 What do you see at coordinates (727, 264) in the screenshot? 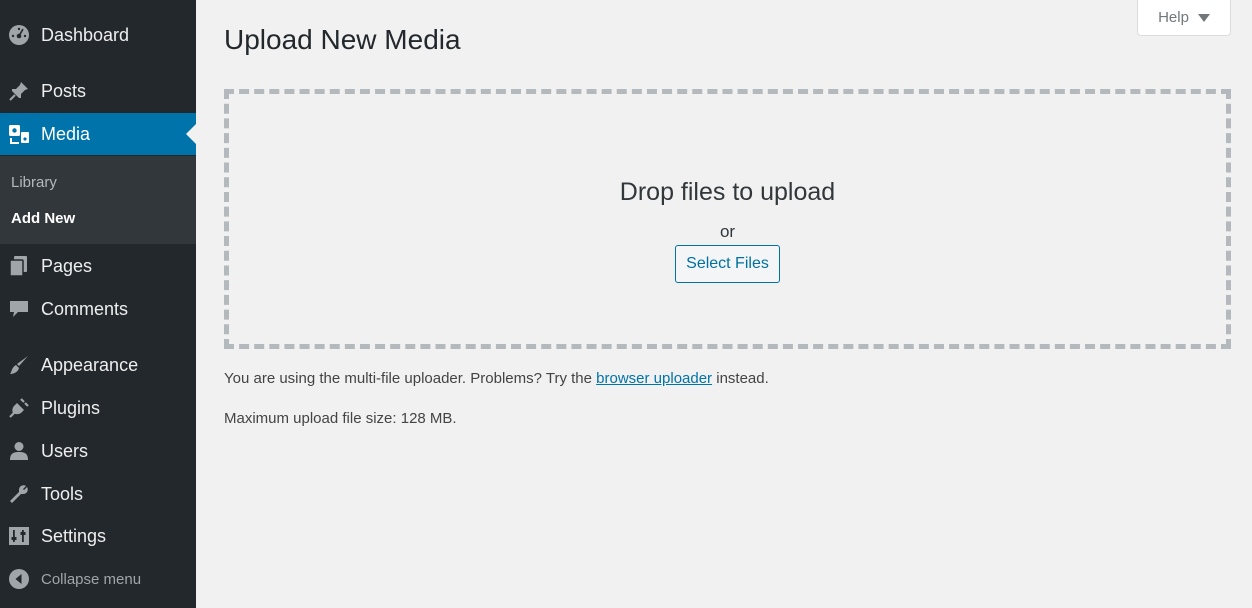
I see `select-files-button: Select Files` at bounding box center [727, 264].